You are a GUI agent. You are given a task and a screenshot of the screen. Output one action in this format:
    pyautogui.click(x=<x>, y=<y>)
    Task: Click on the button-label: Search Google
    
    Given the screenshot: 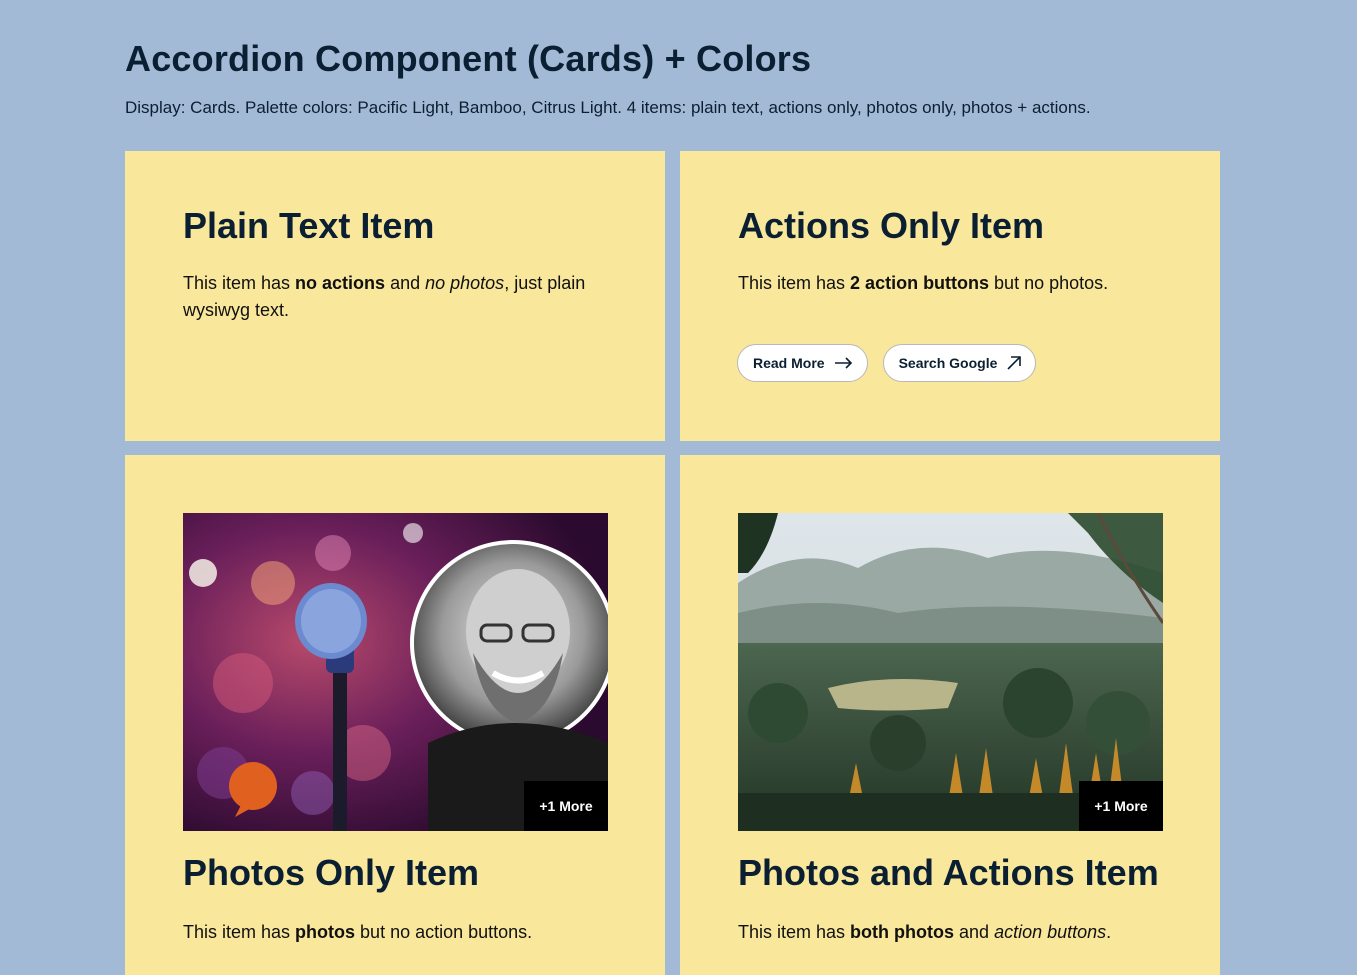 What is the action you would take?
    pyautogui.click(x=948, y=363)
    